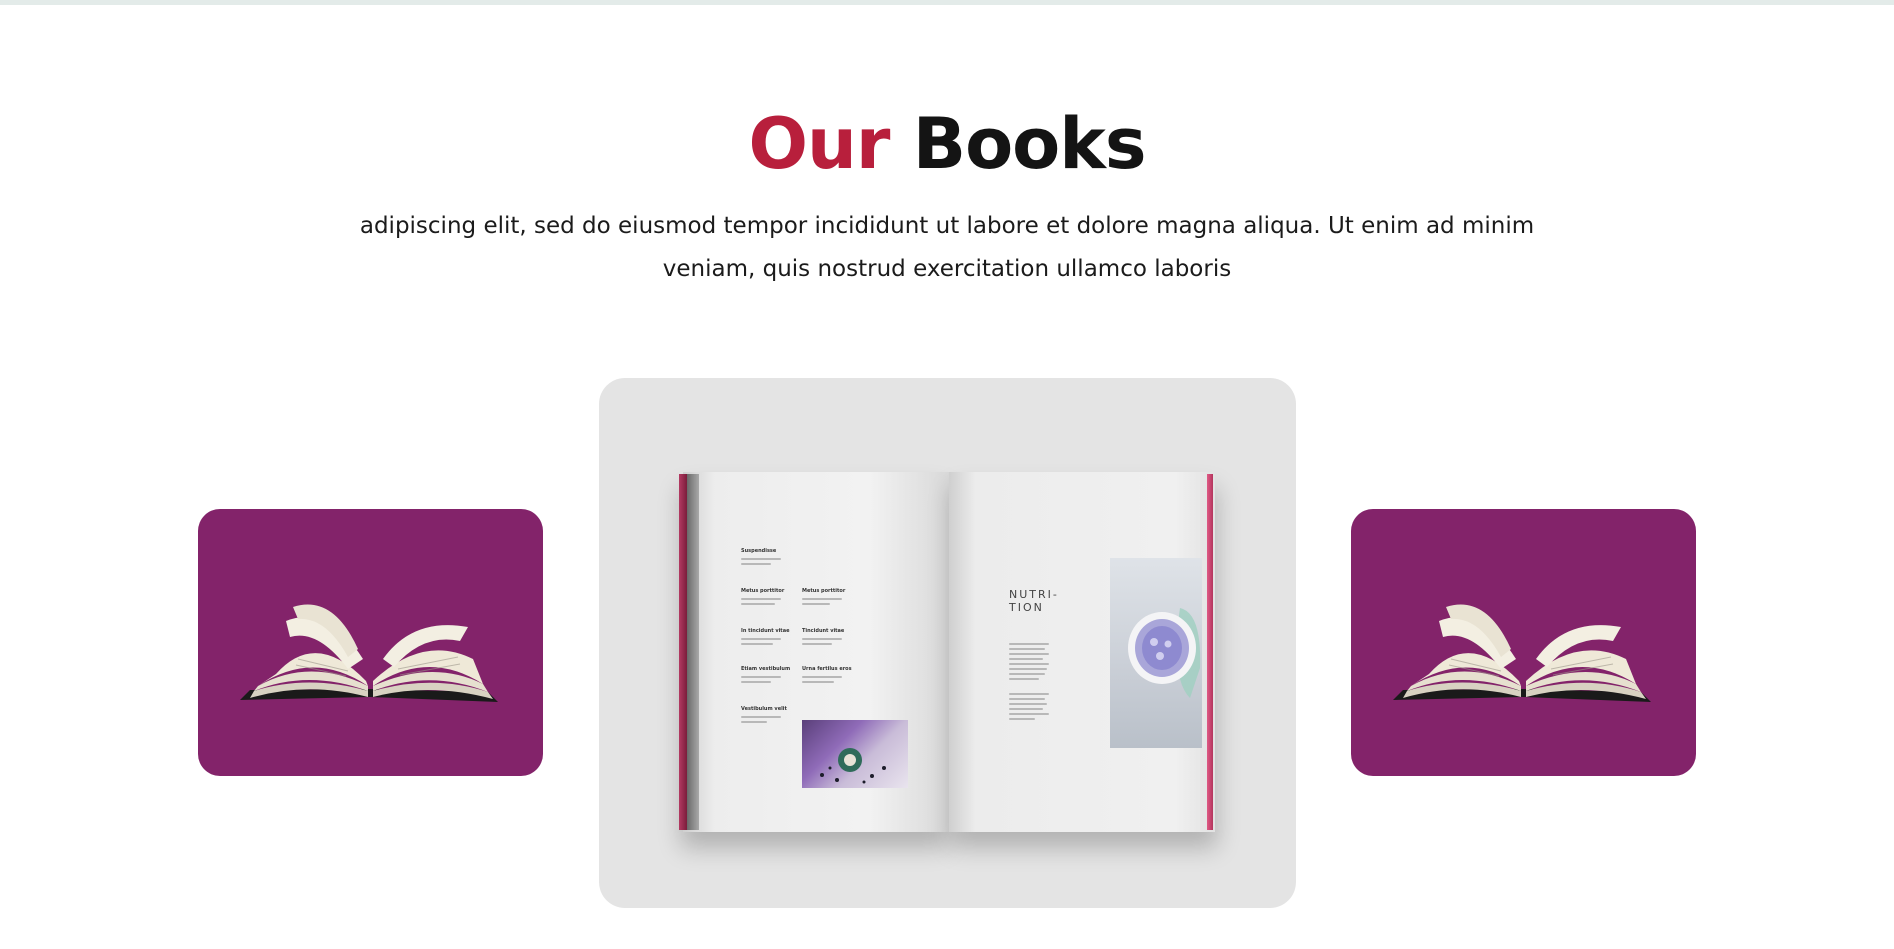  I want to click on top-divider, so click(947, 2).